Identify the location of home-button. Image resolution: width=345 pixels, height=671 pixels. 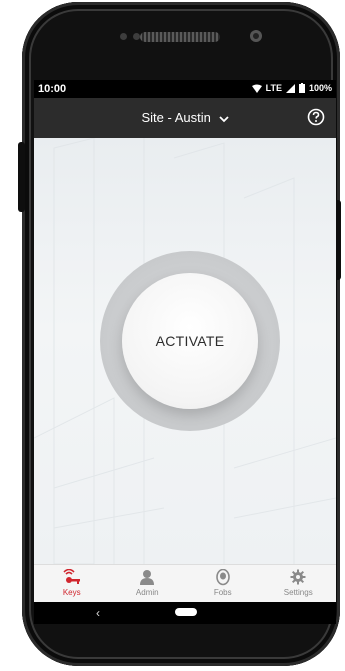
(186, 612).